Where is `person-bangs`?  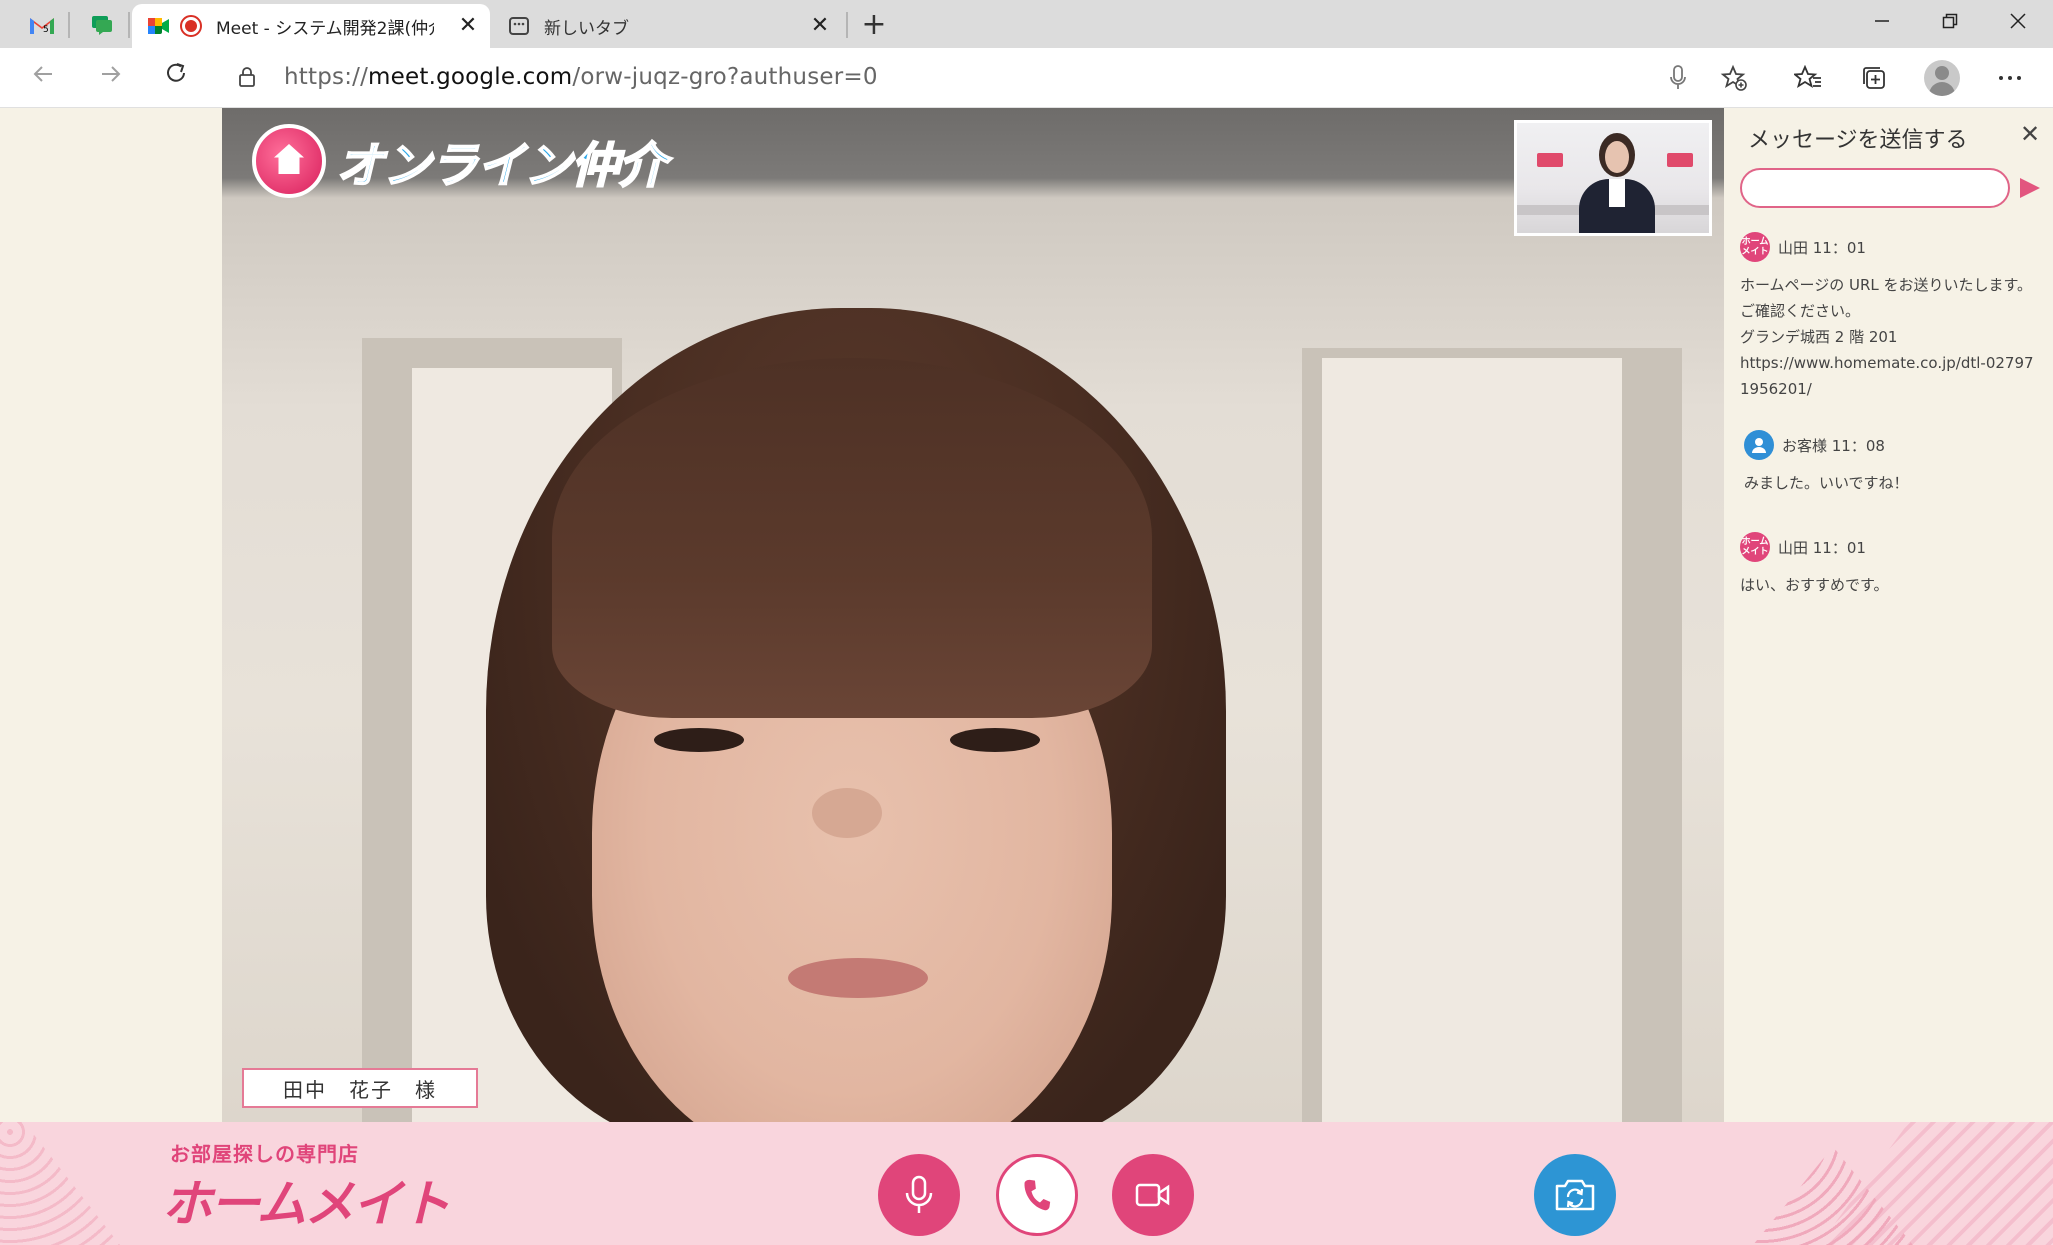
person-bangs is located at coordinates (852, 538).